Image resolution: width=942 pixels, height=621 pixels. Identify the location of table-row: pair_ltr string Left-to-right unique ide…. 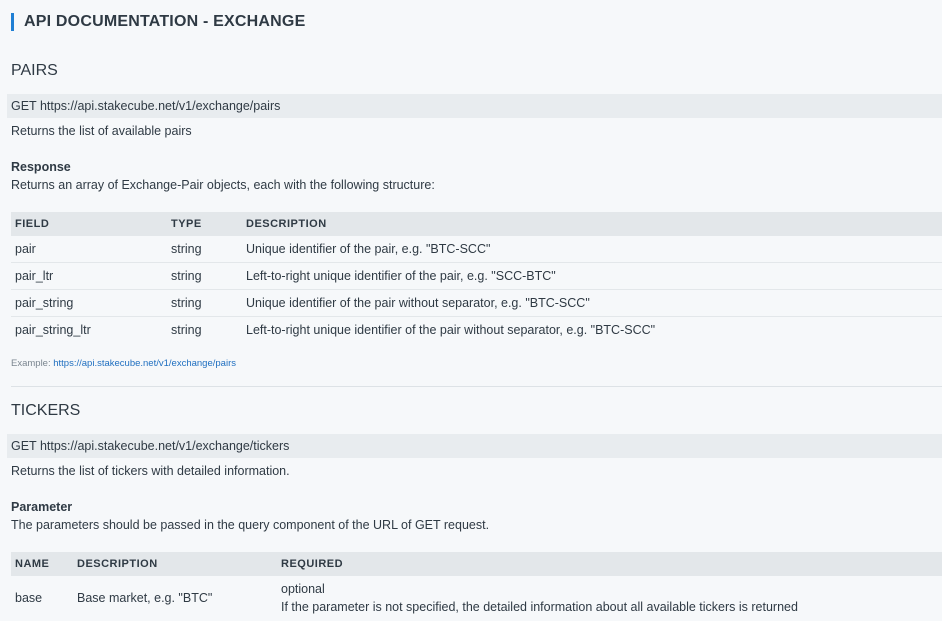
(476, 276).